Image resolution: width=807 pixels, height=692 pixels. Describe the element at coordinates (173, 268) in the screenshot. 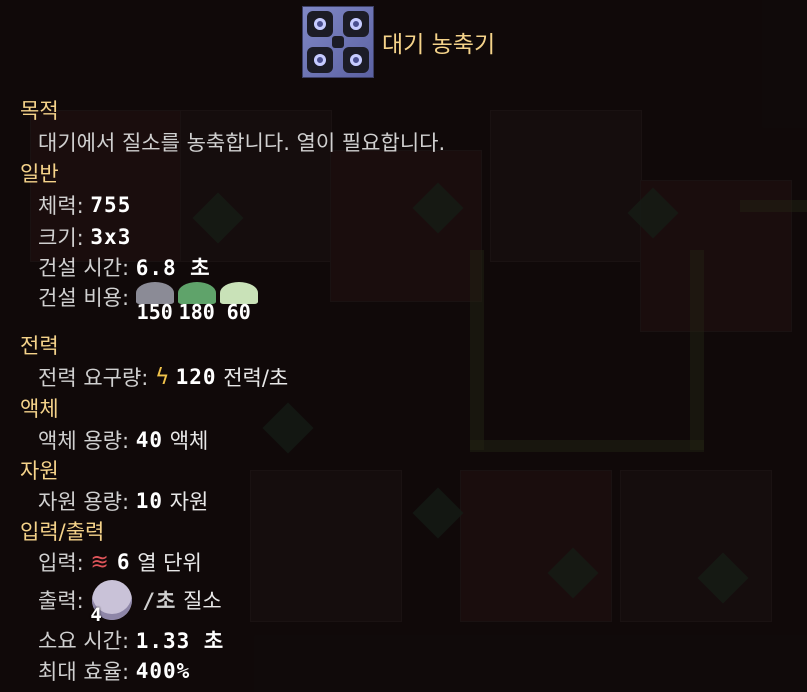

I see `build-time-value: 6.8 초` at that location.